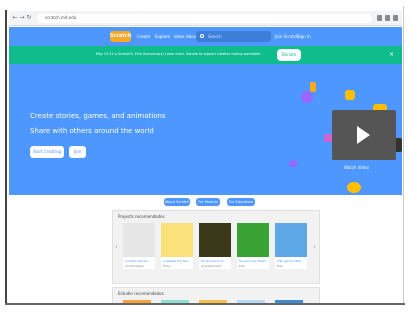 The width and height of the screenshot is (411, 319). What do you see at coordinates (141, 216) in the screenshot?
I see `section-heading: Projects recomendados` at bounding box center [141, 216].